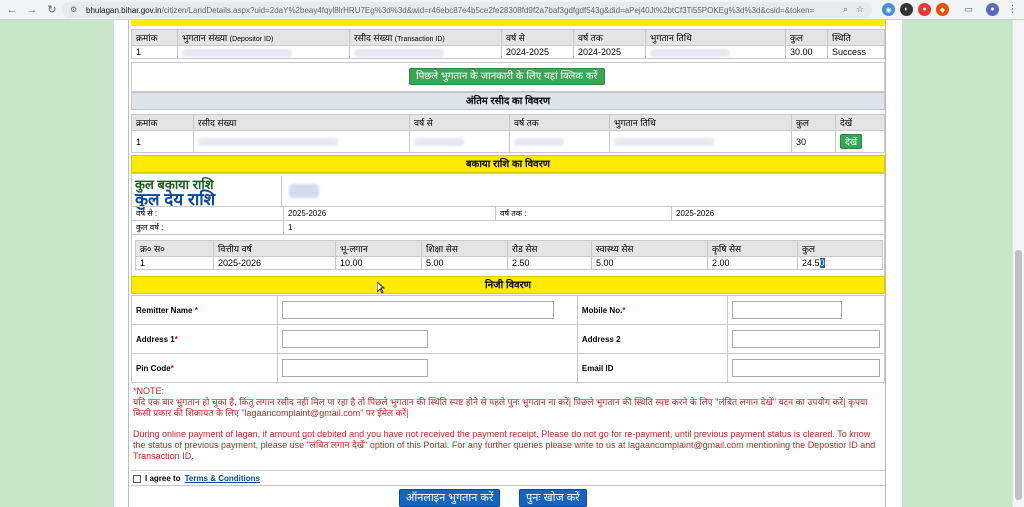 This screenshot has width=1024, height=507. What do you see at coordinates (419, 39) in the screenshot?
I see `col-transaction-sub: (Transaction ID)` at bounding box center [419, 39].